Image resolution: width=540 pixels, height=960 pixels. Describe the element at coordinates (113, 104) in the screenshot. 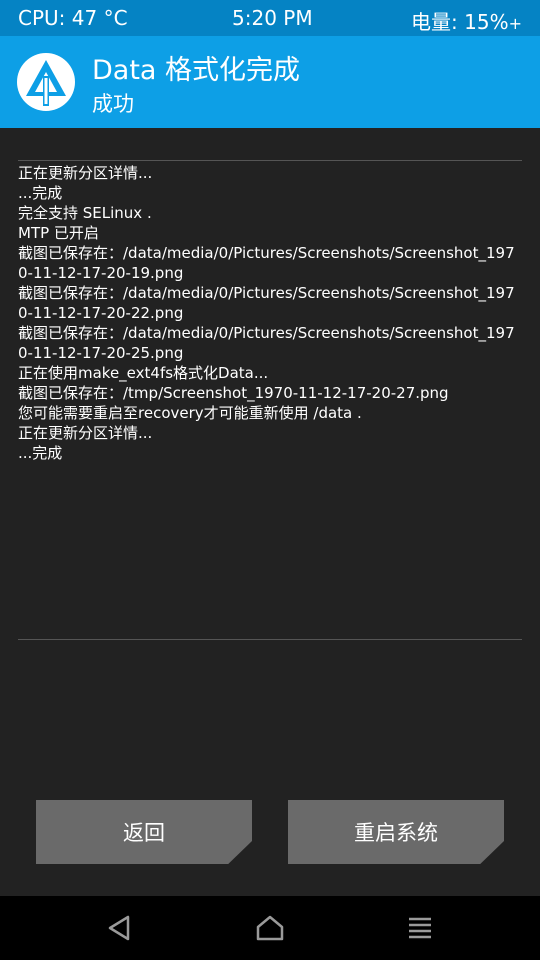

I see `page-subtitle: 成功` at that location.